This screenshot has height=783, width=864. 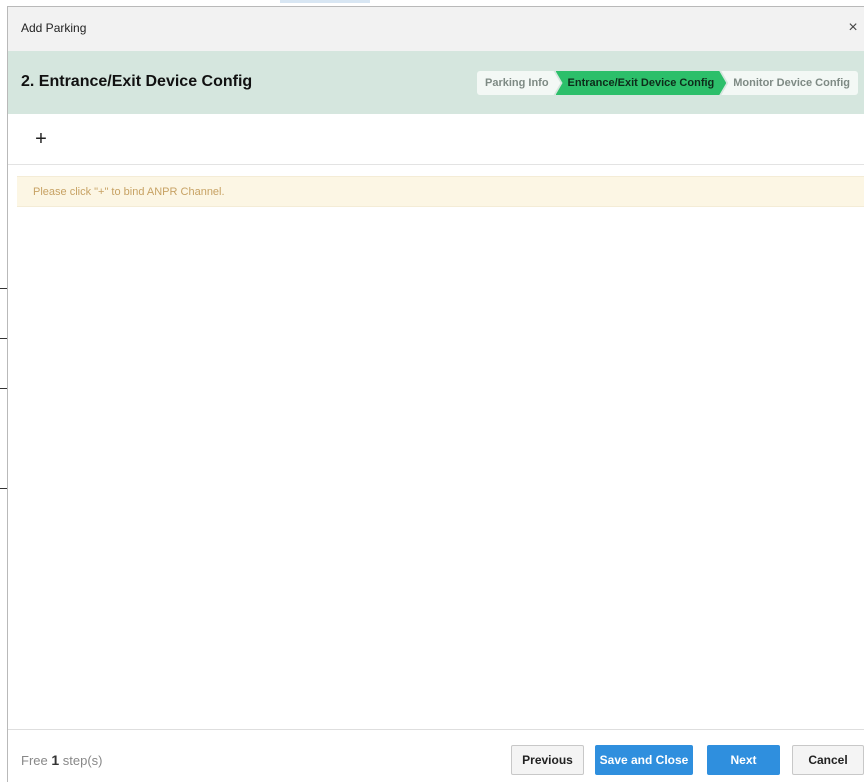 I want to click on background-window-strip, so click(x=325, y=1).